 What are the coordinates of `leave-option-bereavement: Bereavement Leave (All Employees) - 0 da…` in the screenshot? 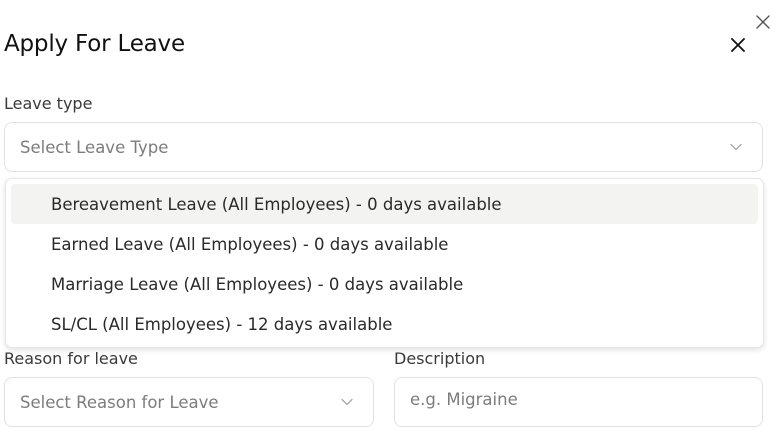 It's located at (384, 204).